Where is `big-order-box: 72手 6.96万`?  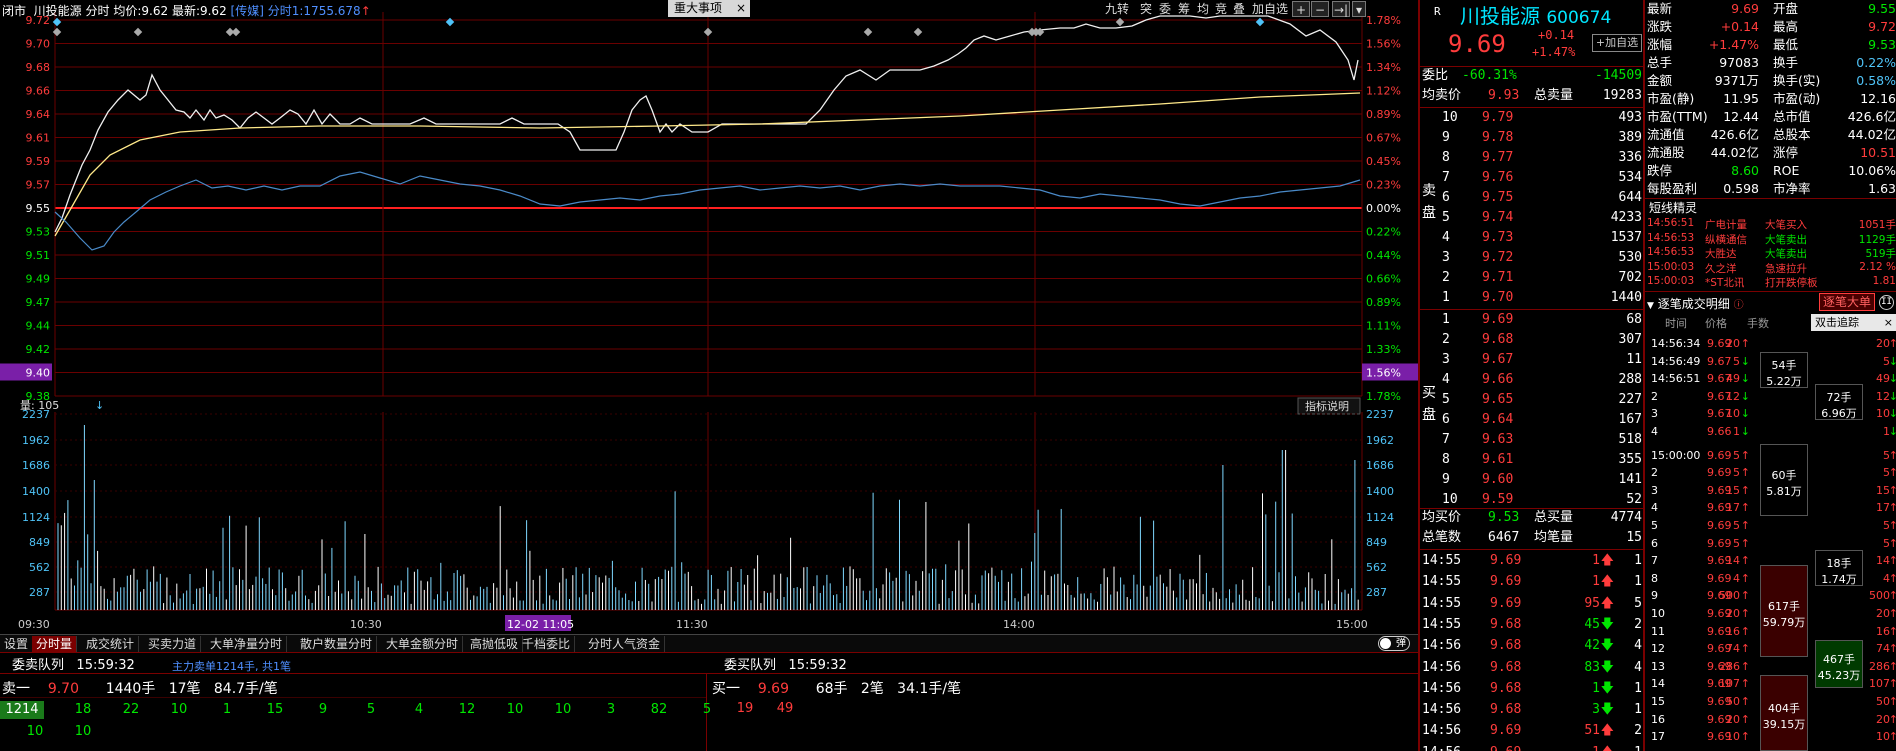 big-order-box: 72手 6.96万 is located at coordinates (1839, 402).